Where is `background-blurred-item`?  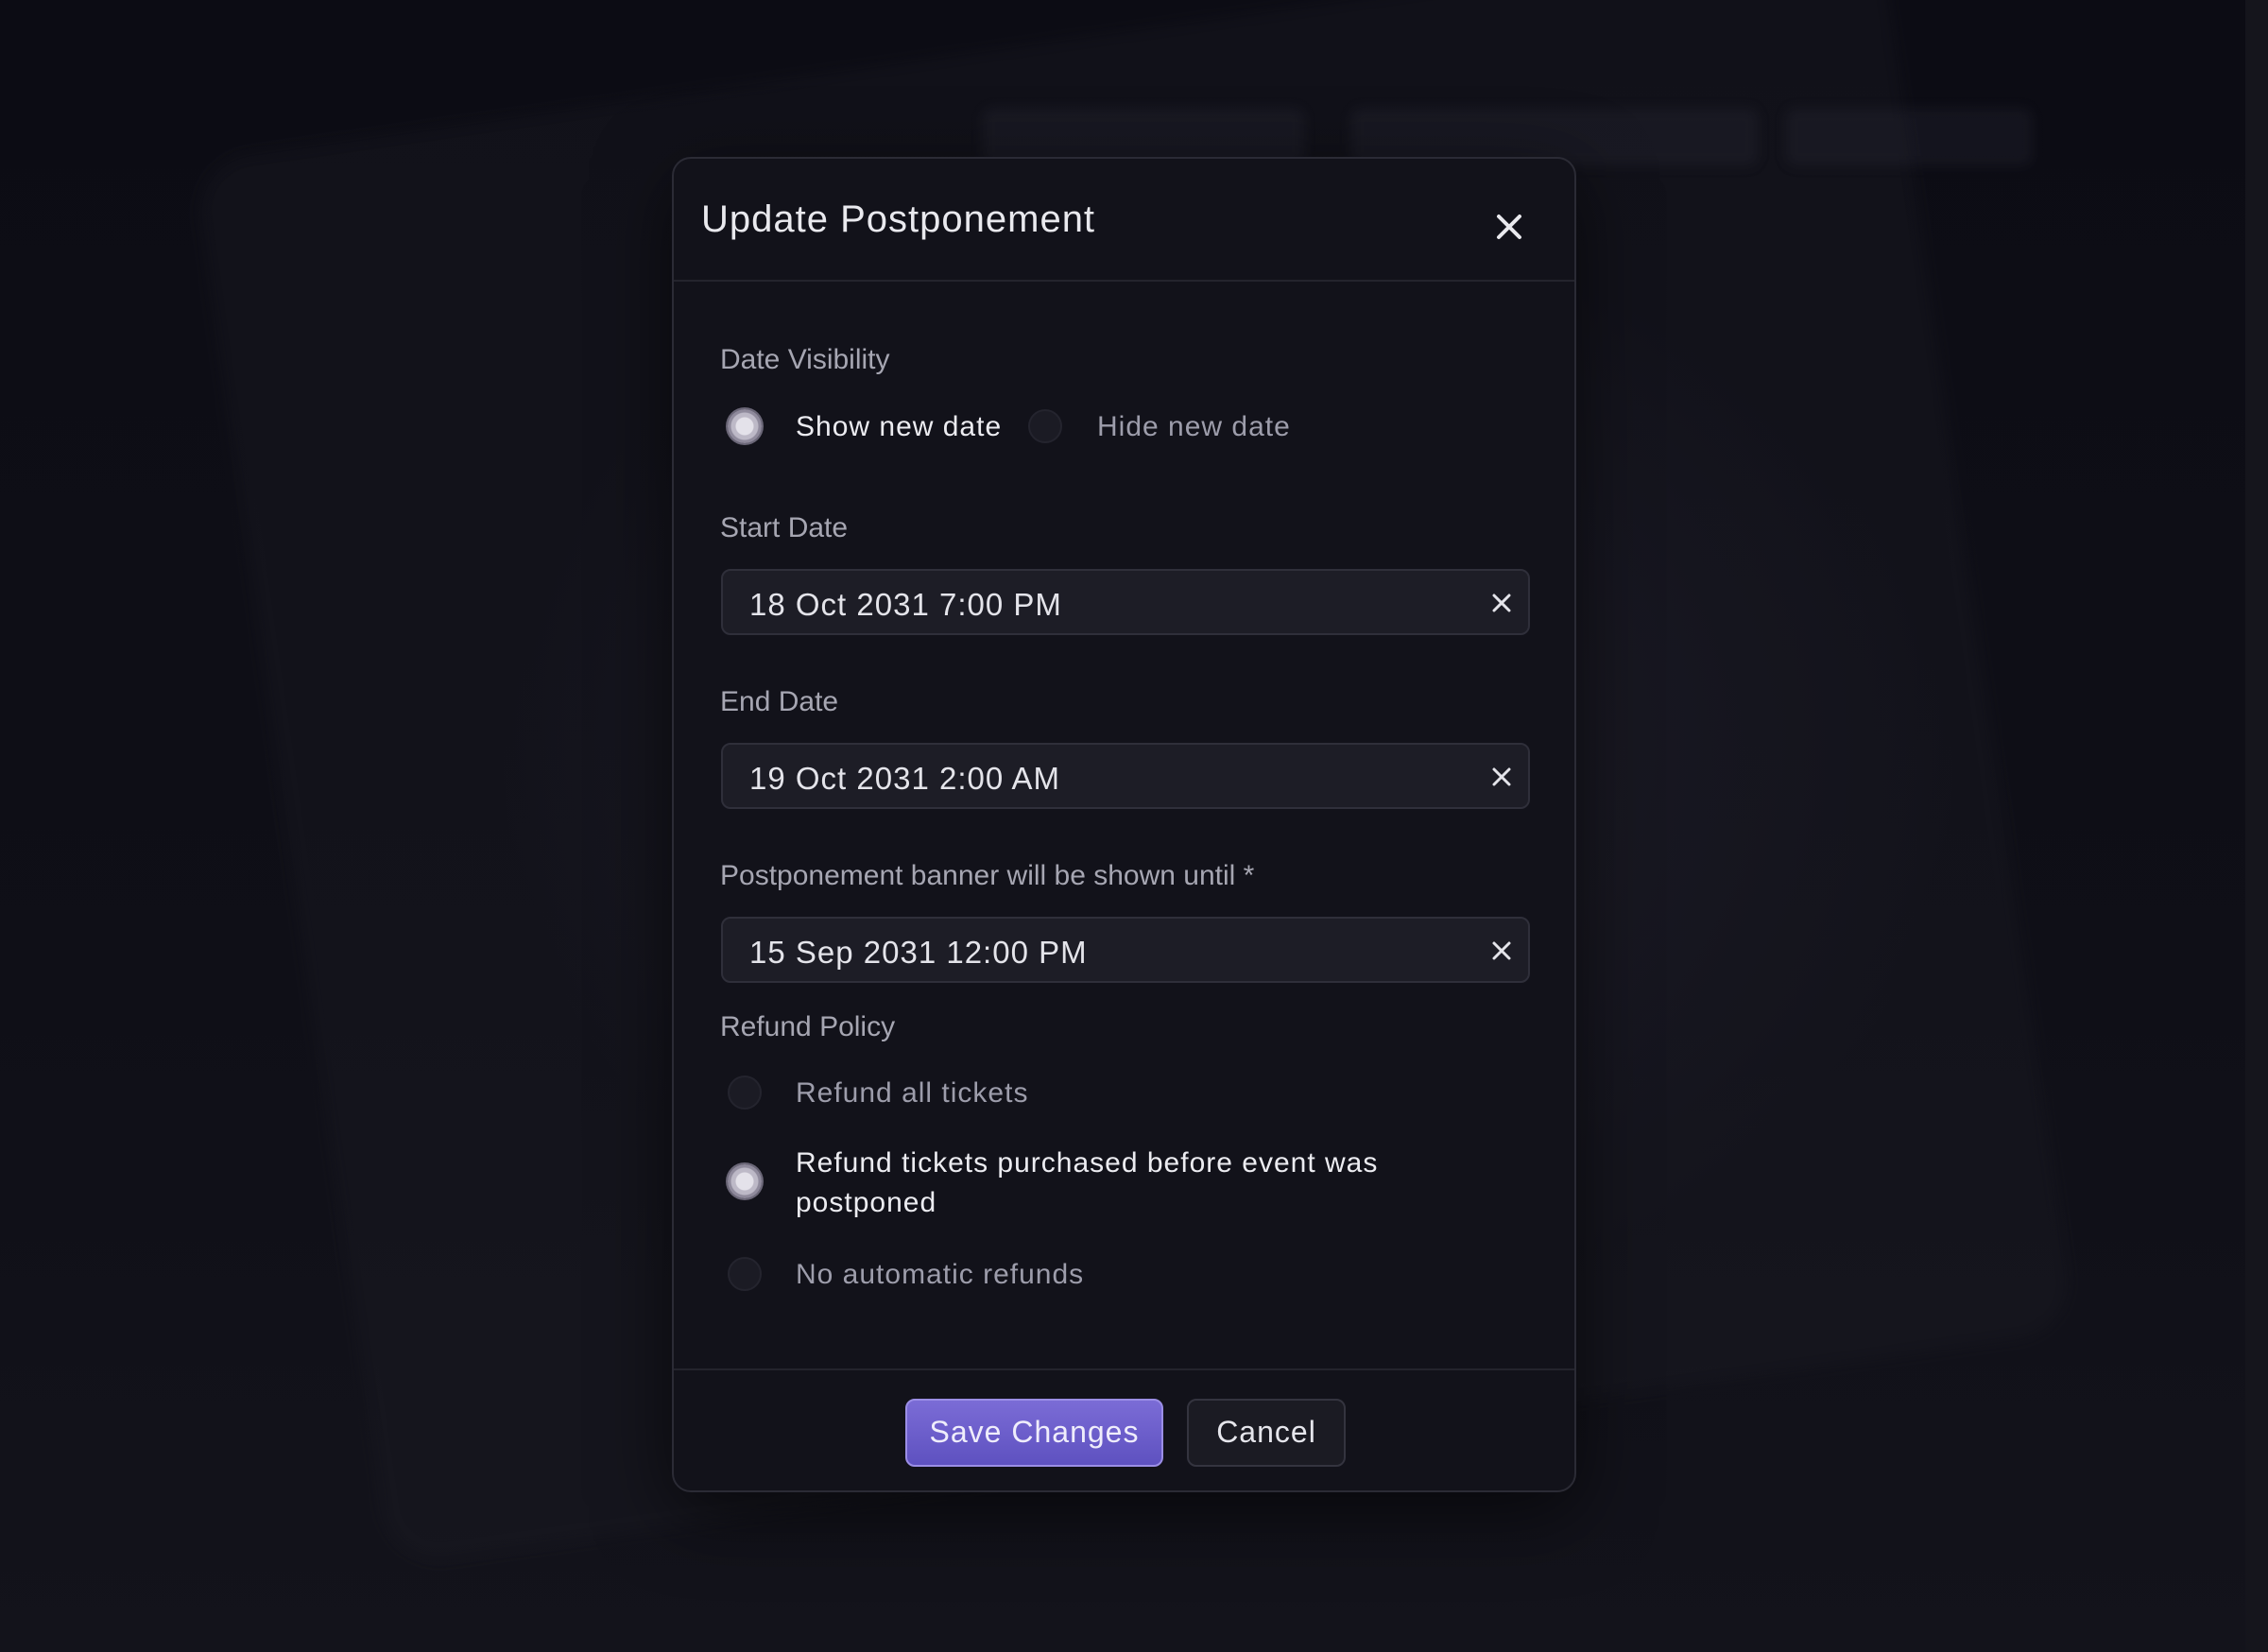 background-blurred-item is located at coordinates (1909, 137).